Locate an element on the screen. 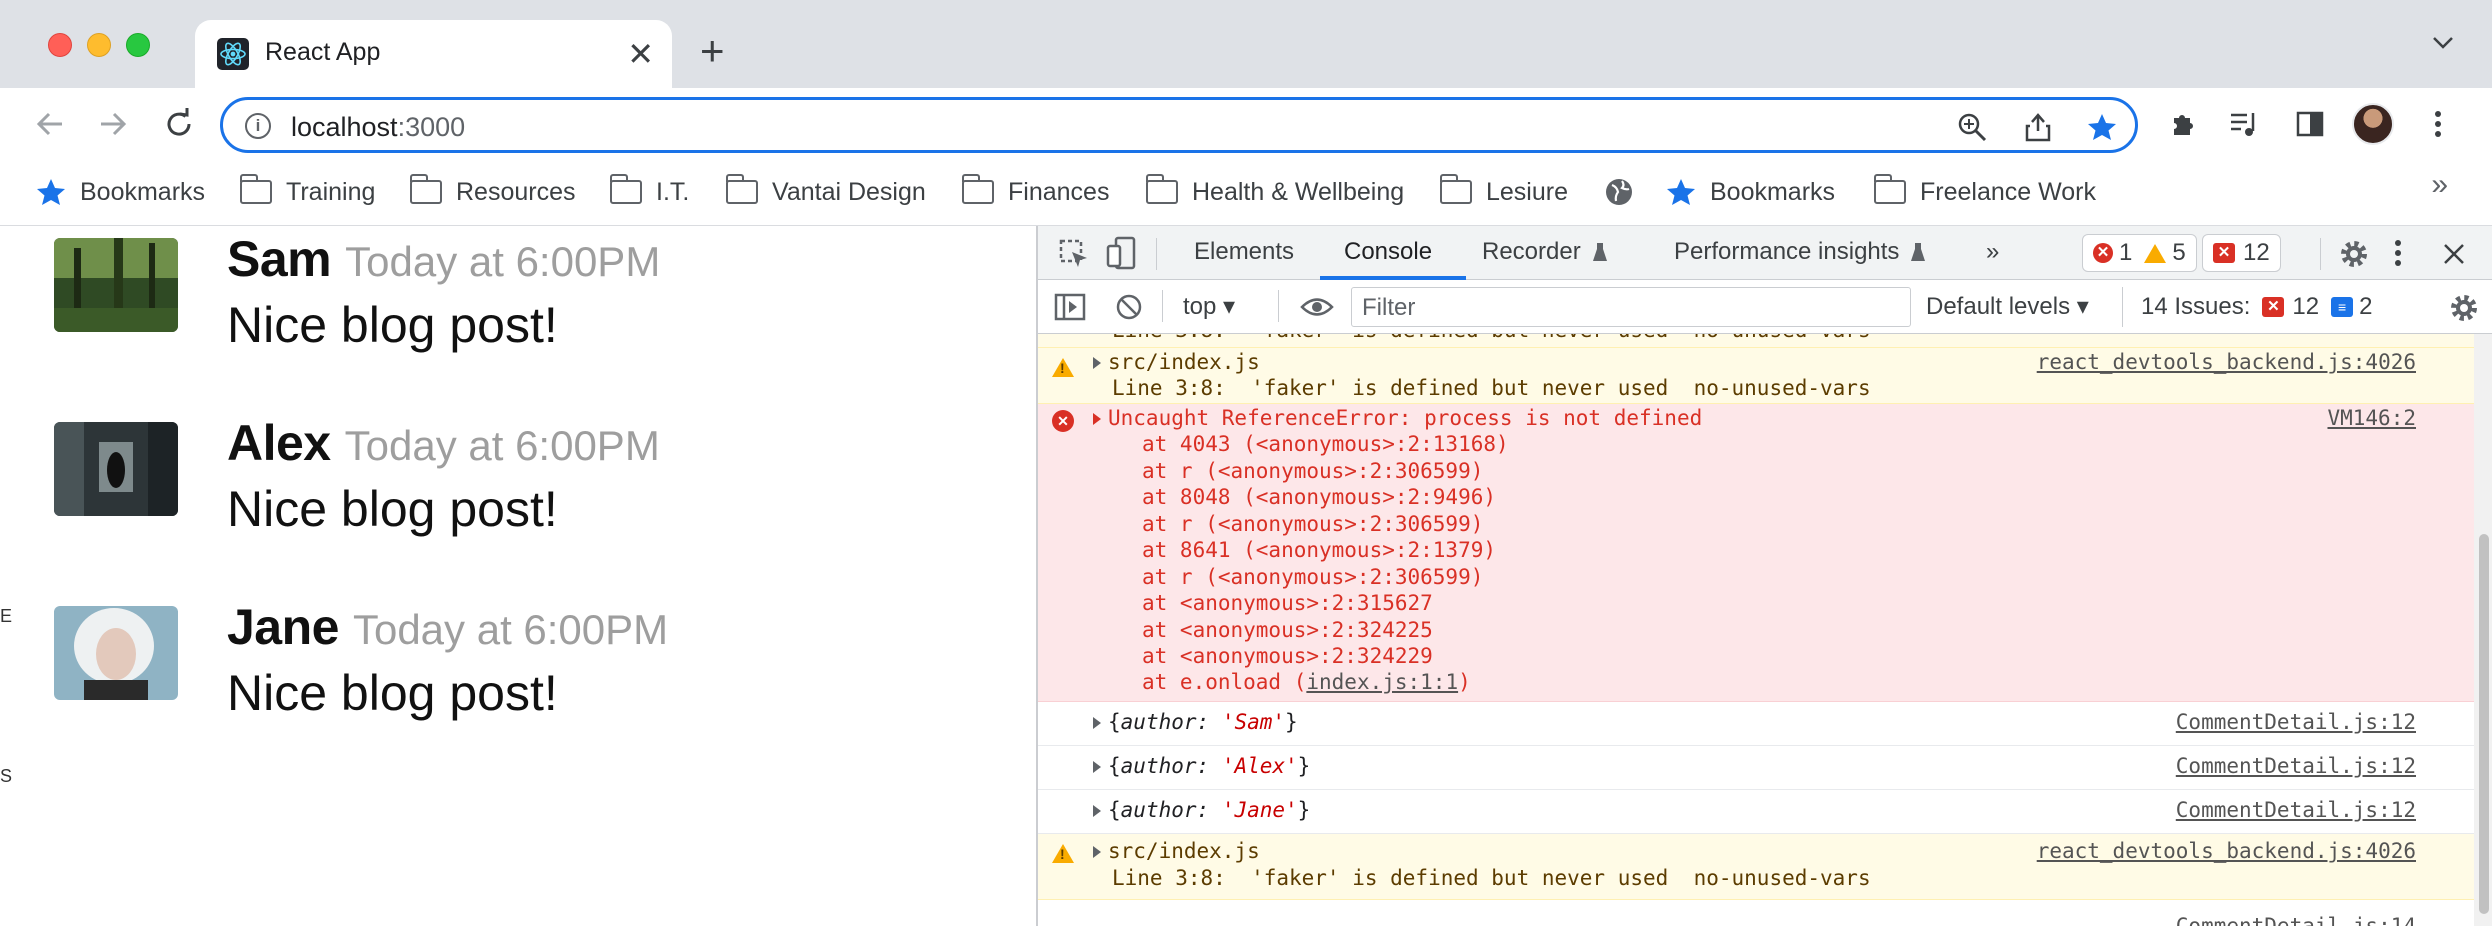 The height and width of the screenshot is (926, 2492). inspect-element-icon is located at coordinates (1074, 254).